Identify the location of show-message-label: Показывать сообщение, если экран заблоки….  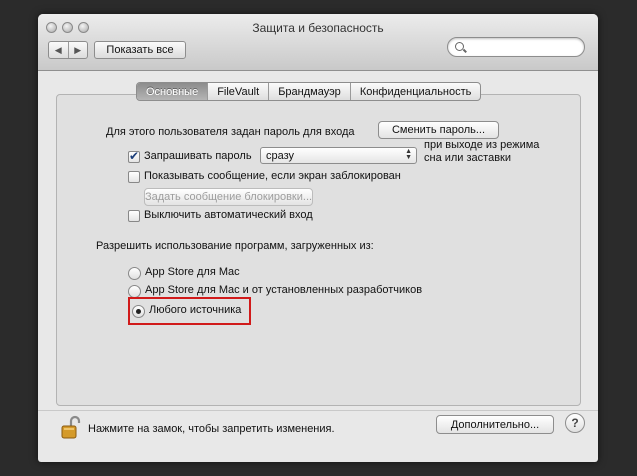
(272, 176).